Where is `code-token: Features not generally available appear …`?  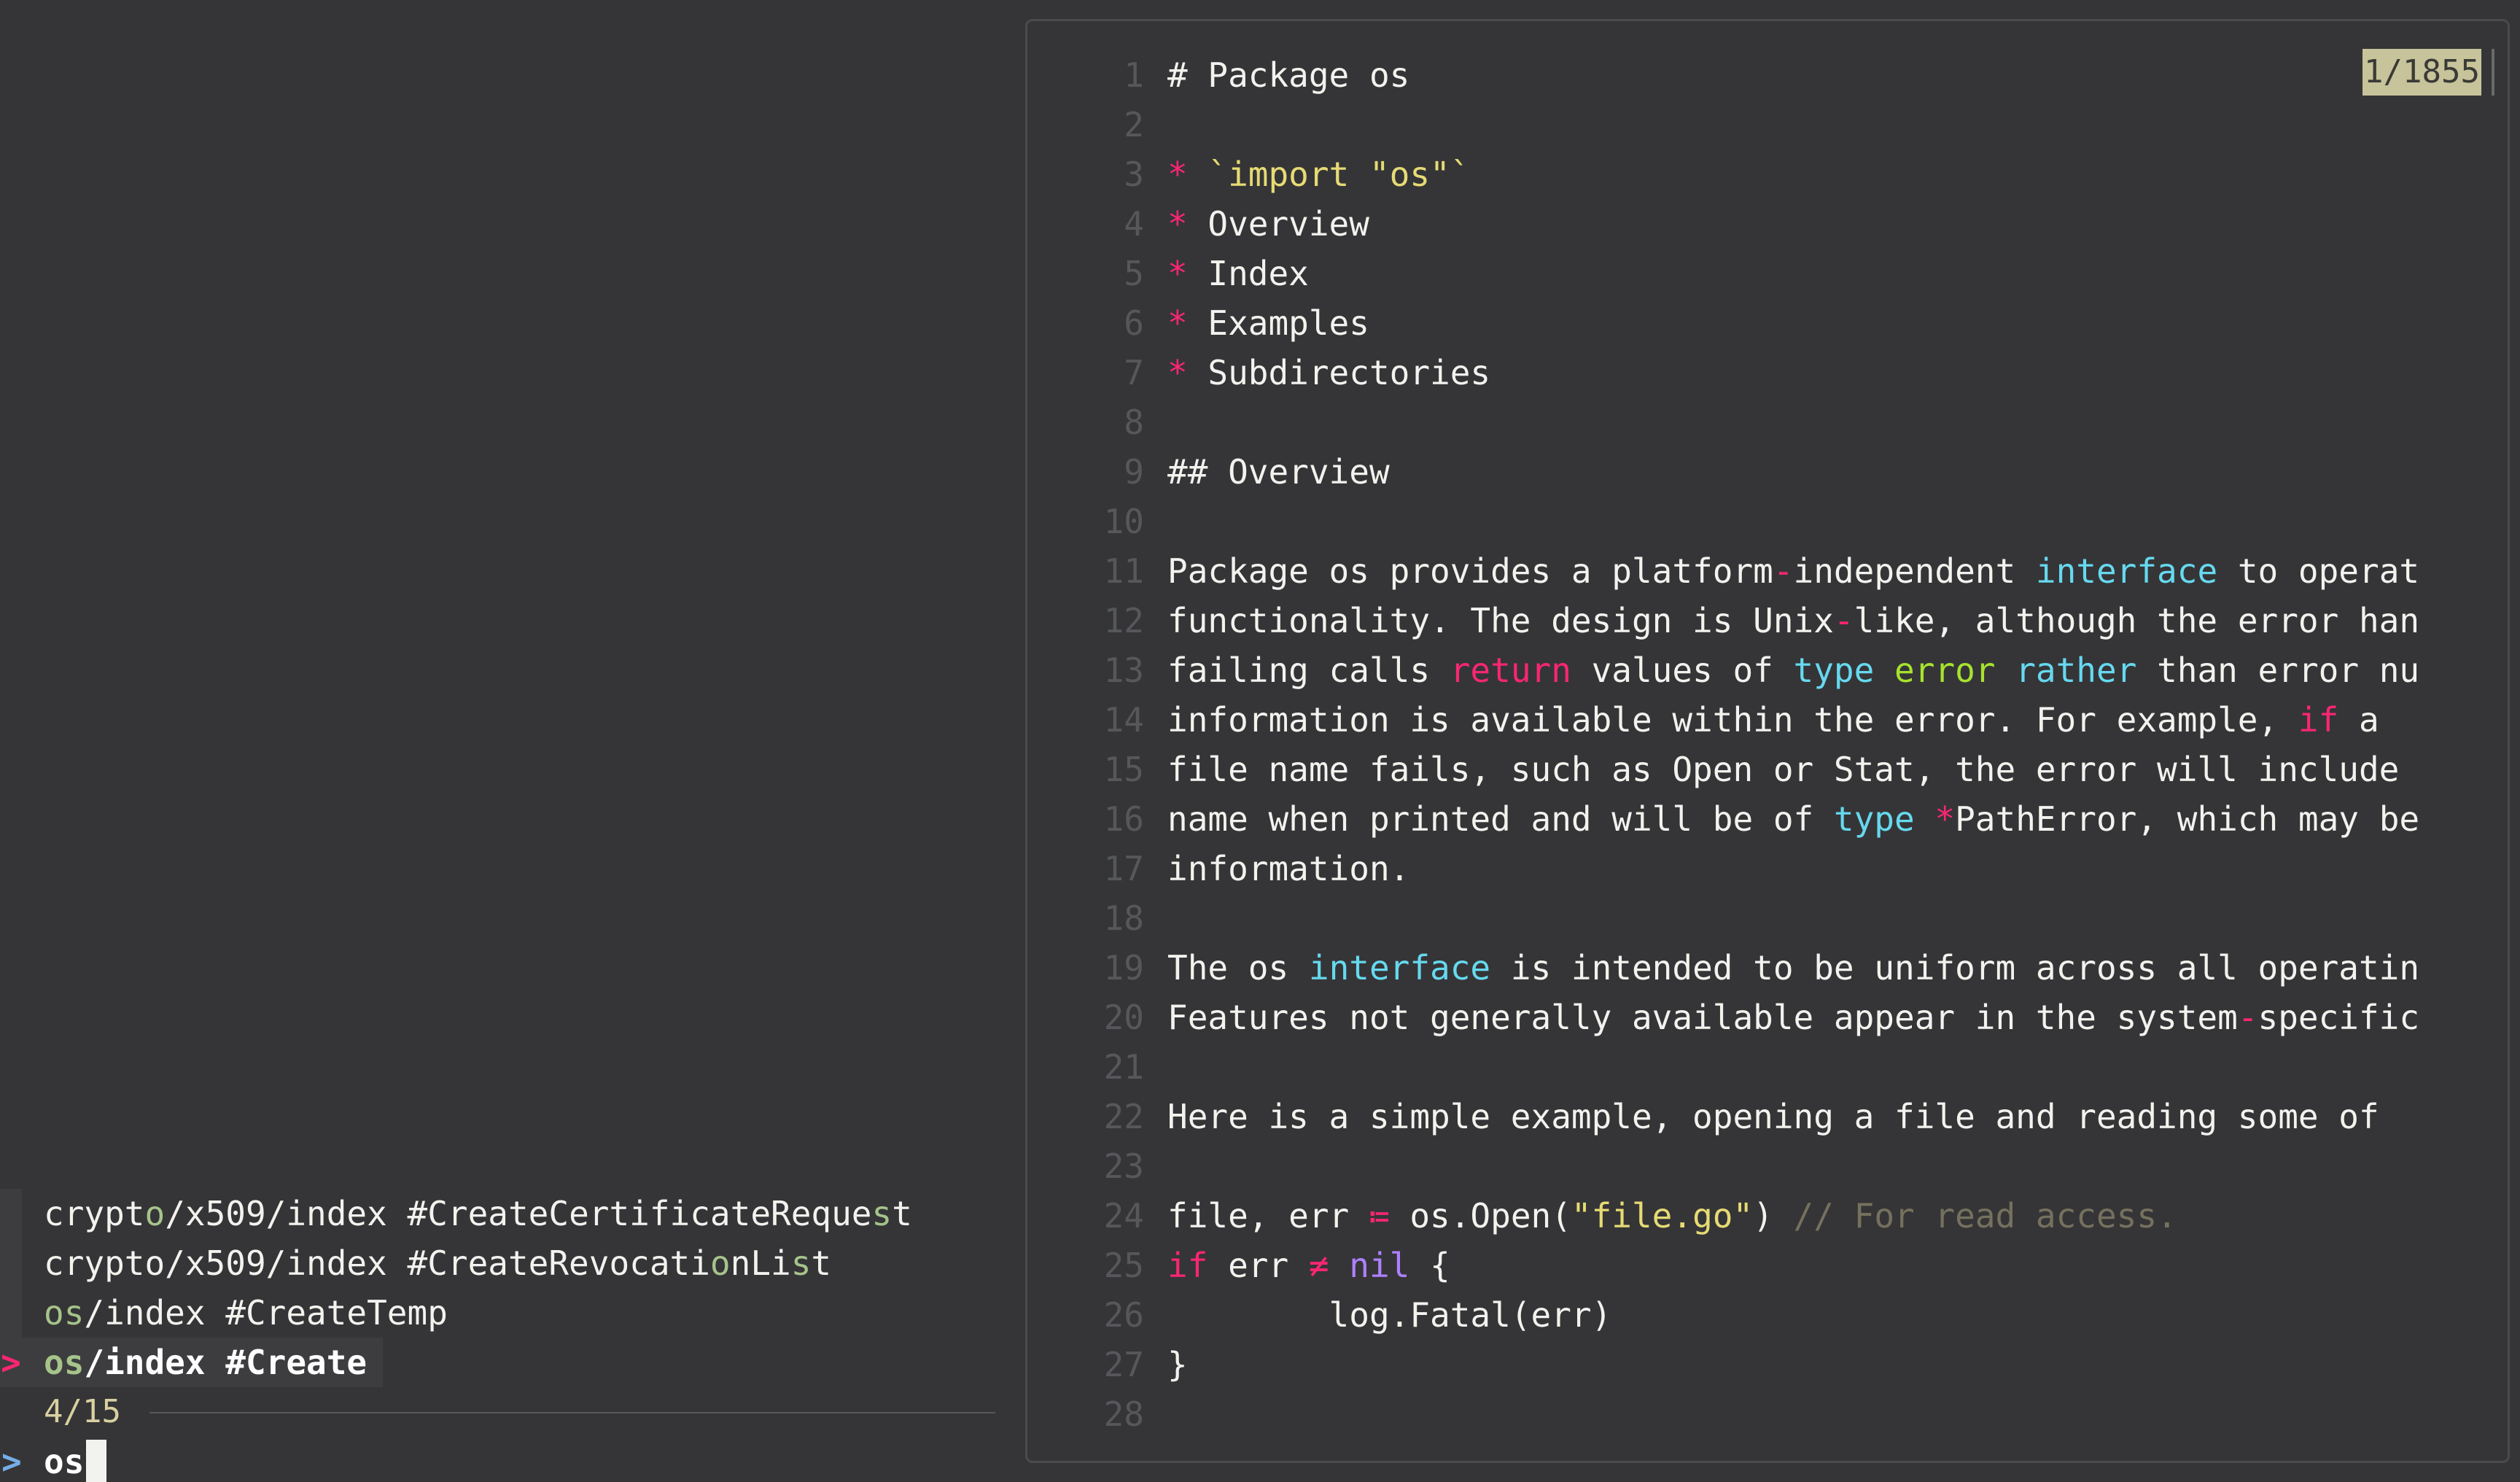
code-token: Features not generally available appear … is located at coordinates (1702, 1018).